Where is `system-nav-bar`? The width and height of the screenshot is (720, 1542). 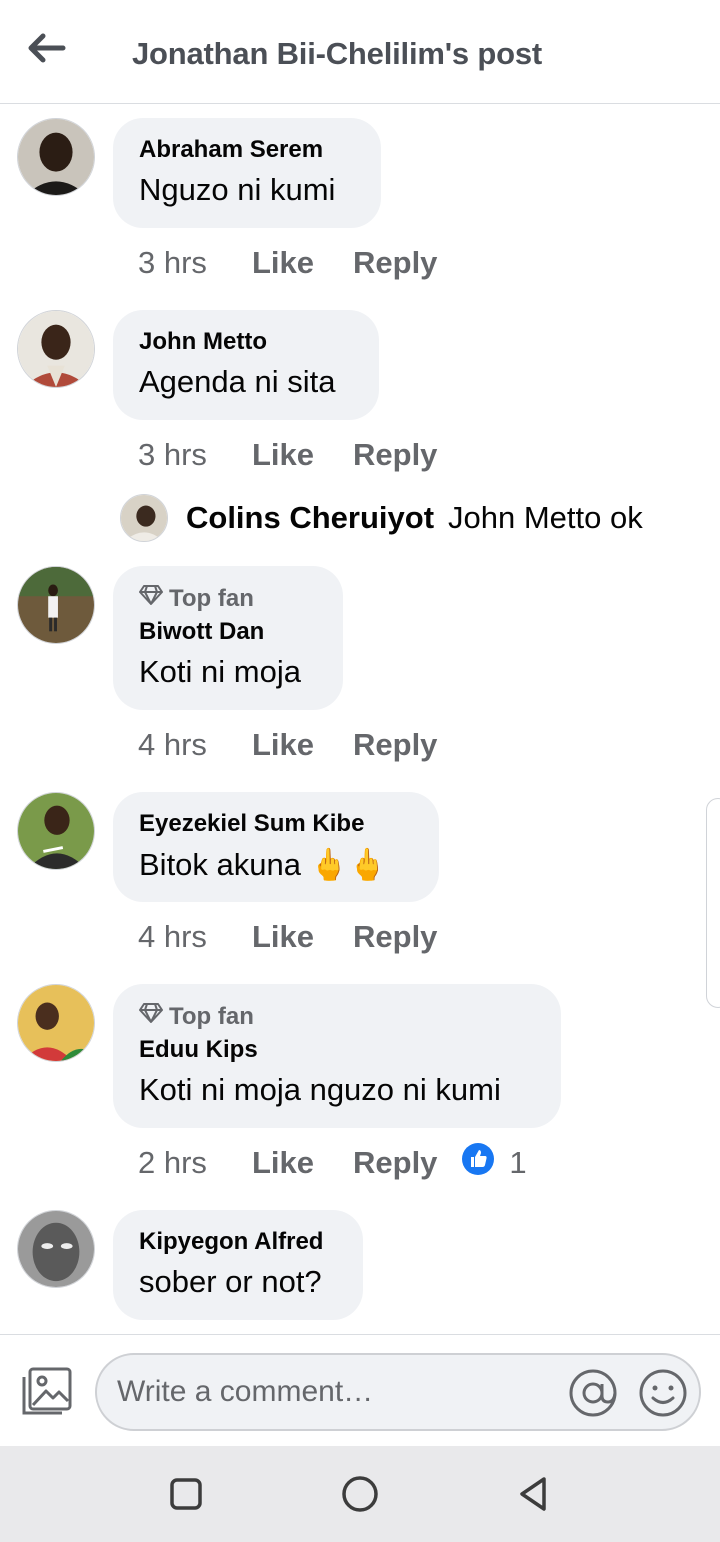 system-nav-bar is located at coordinates (360, 1494).